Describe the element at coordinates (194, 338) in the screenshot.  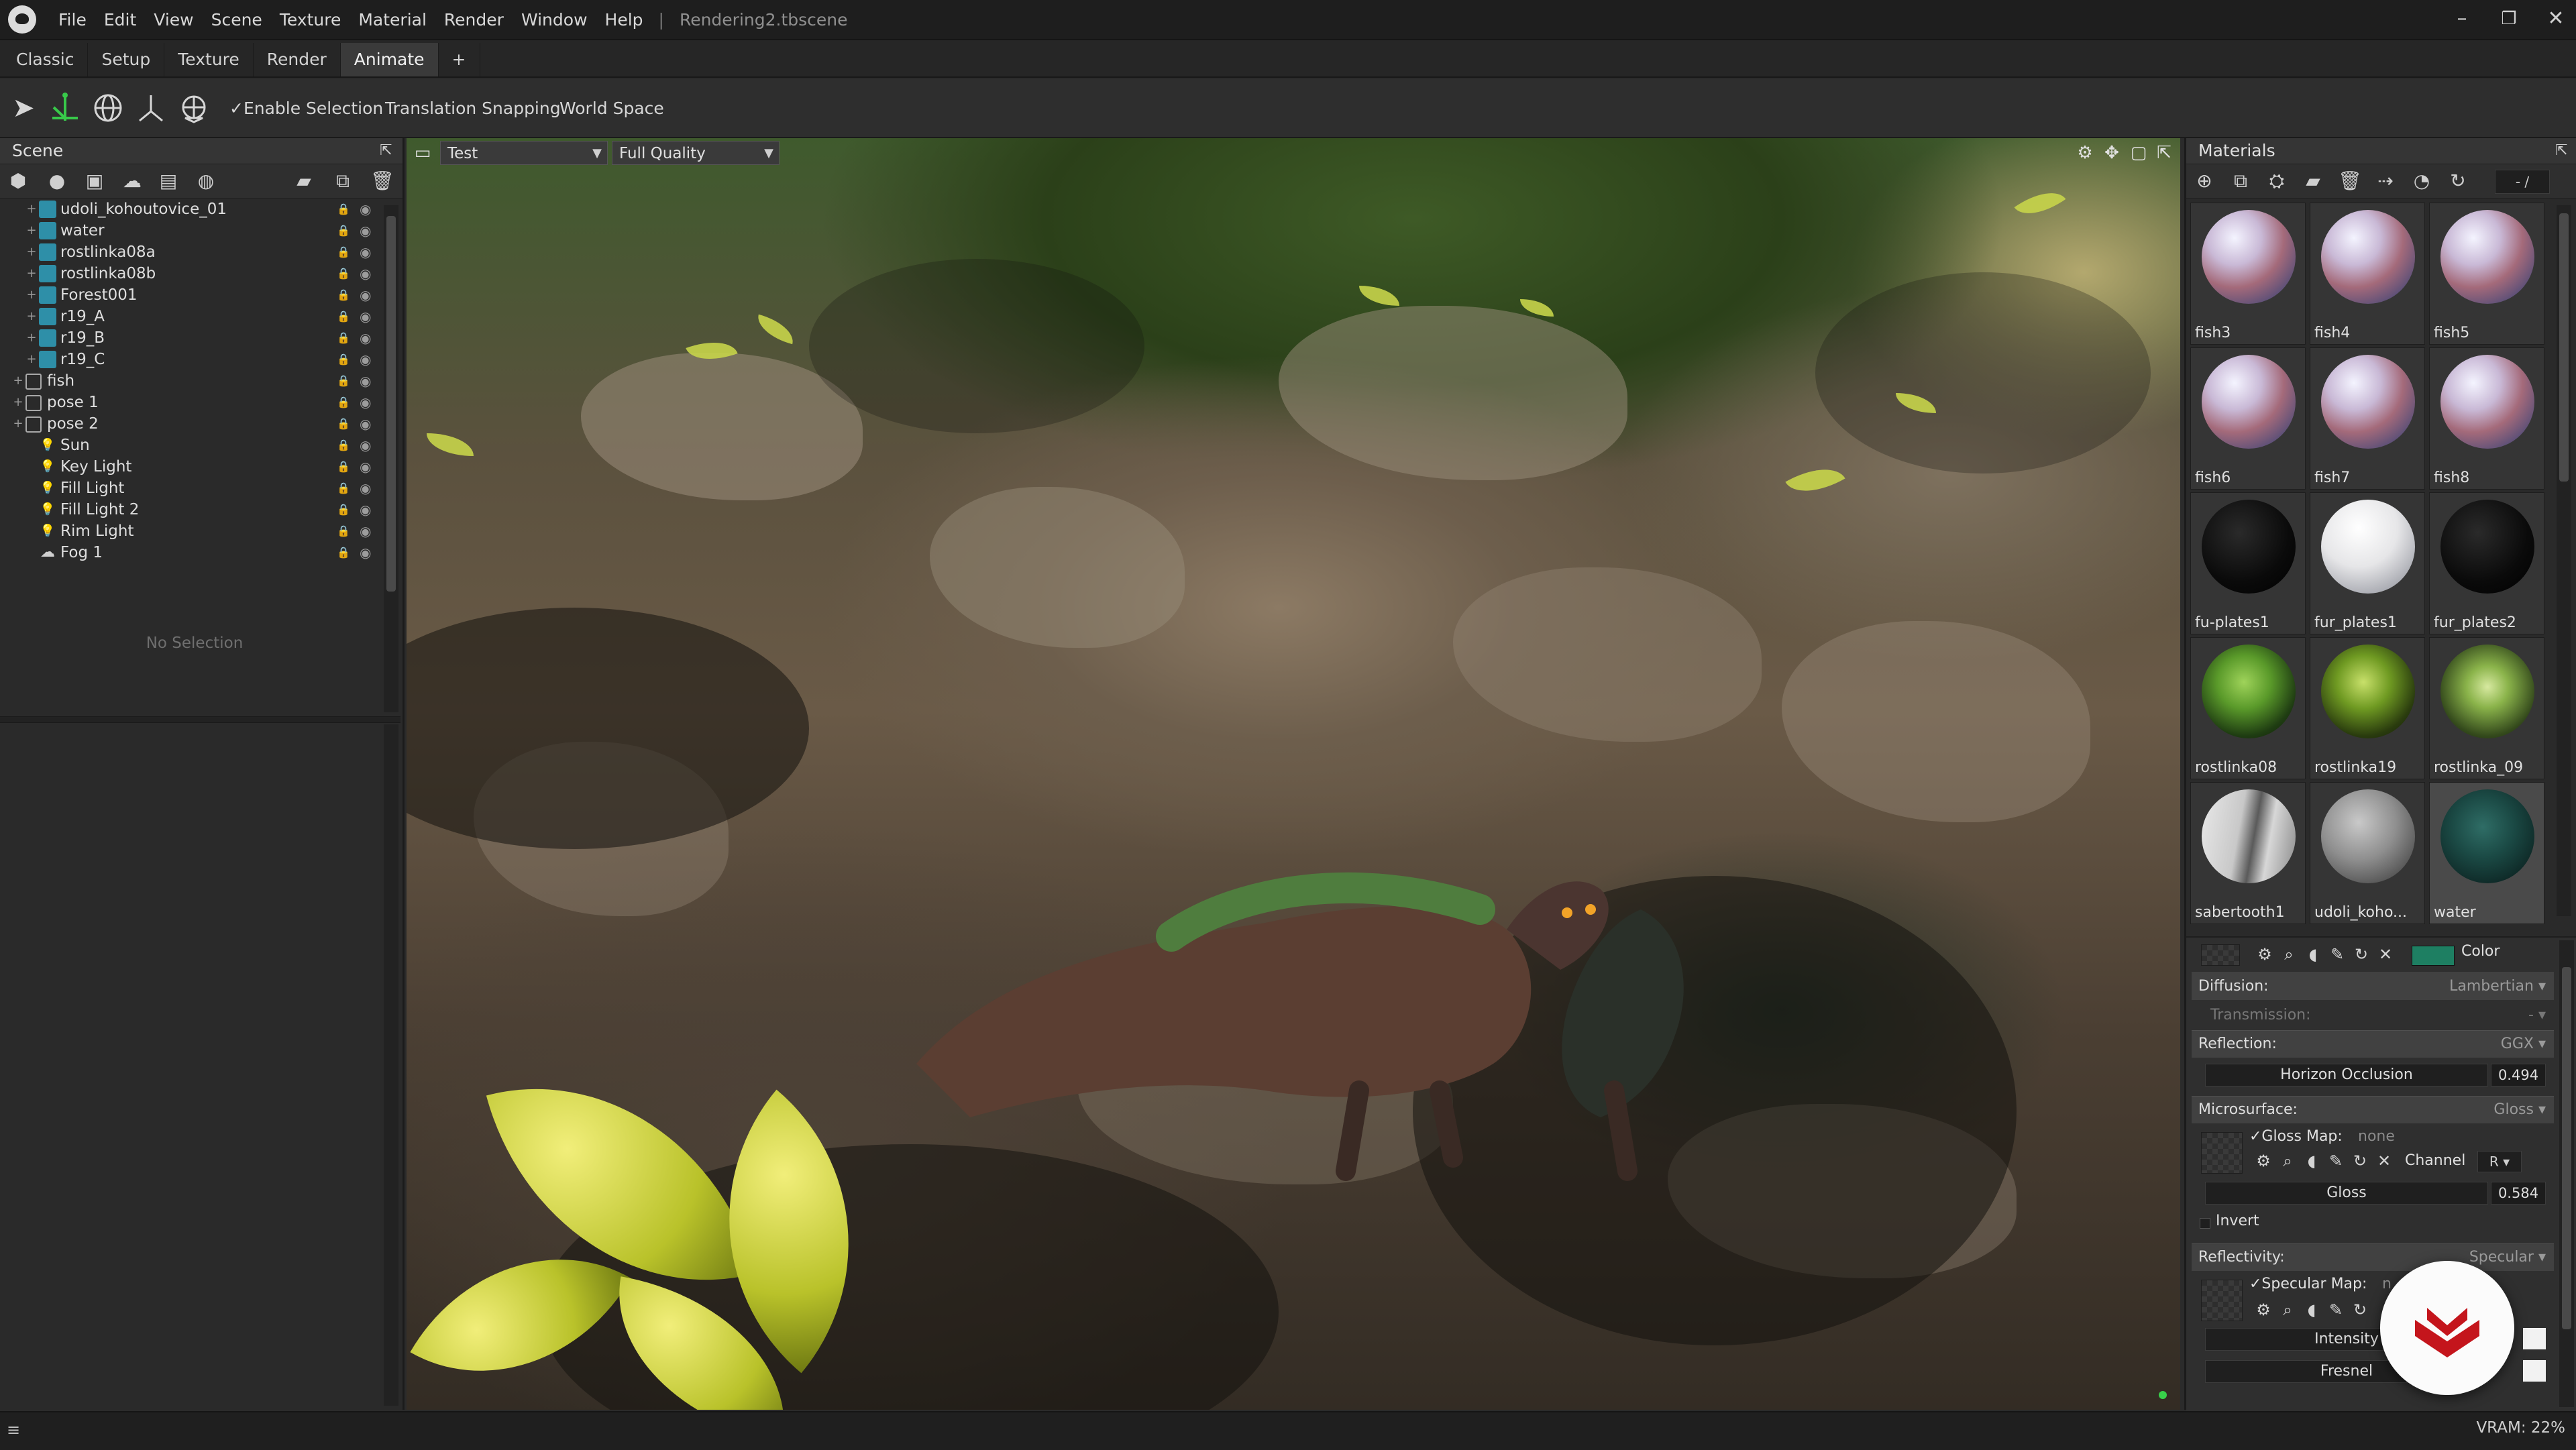
I see `scene-tree-item: + r19_B 🔒 ◉` at that location.